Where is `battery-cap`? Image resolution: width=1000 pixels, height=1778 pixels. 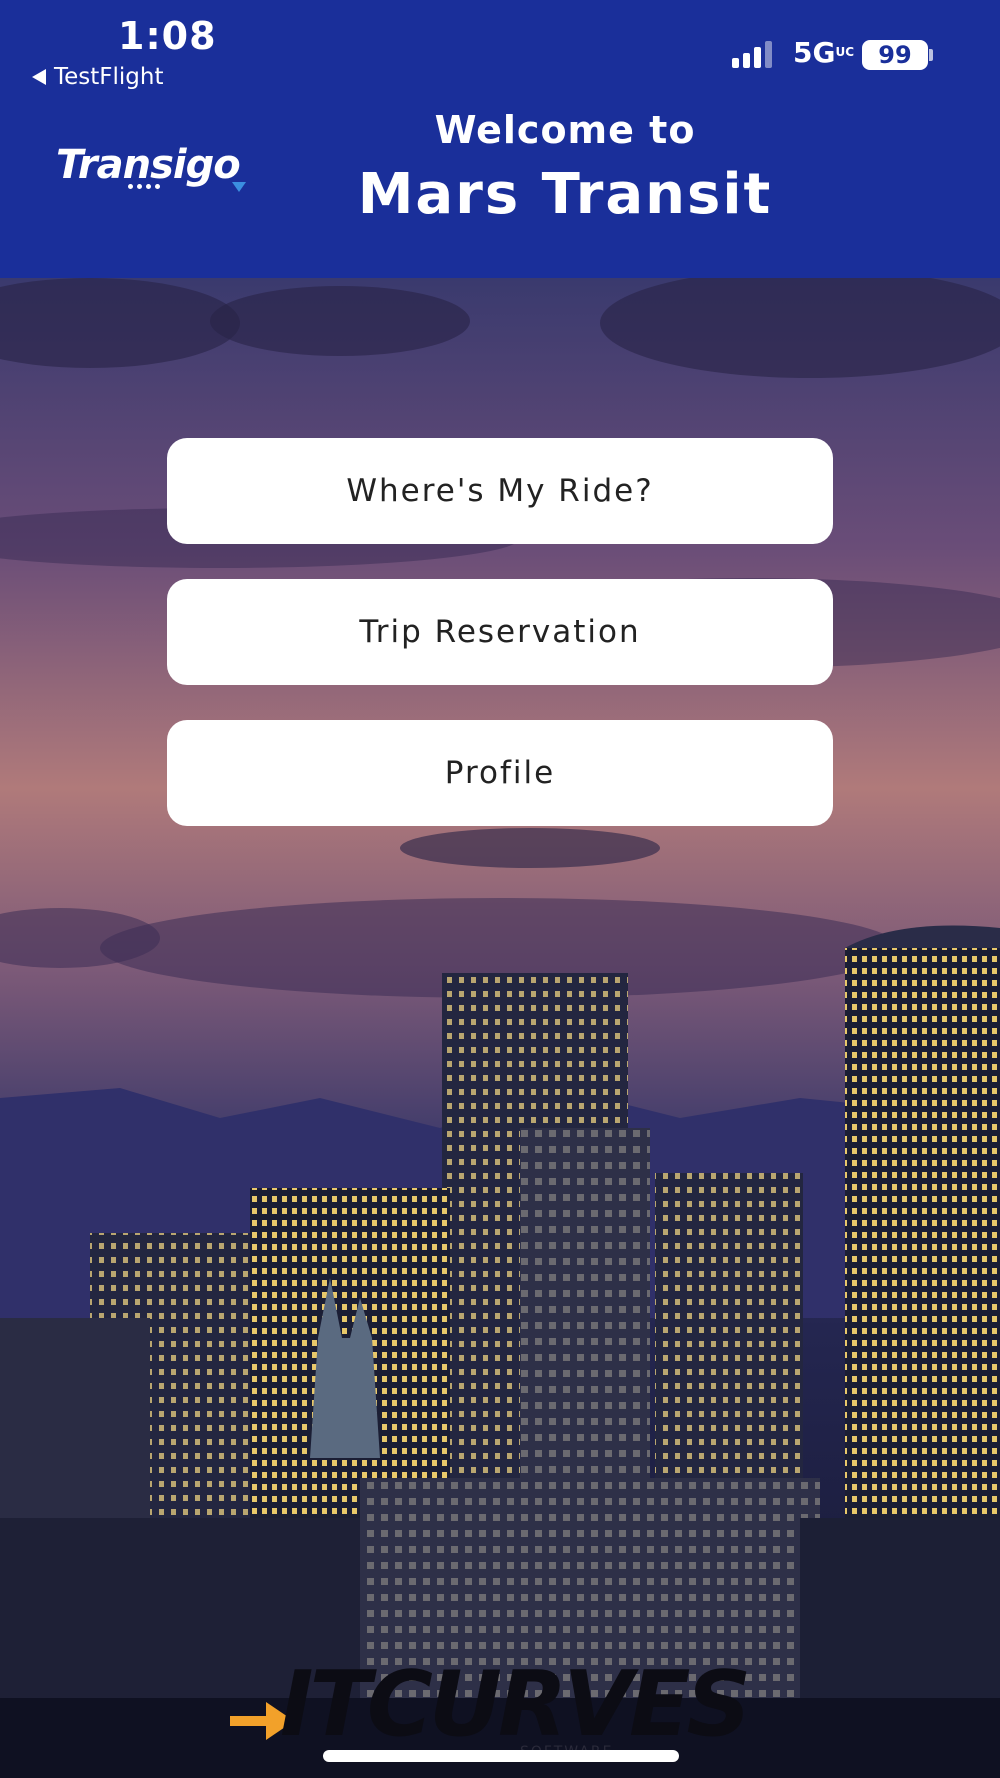 battery-cap is located at coordinates (931, 55).